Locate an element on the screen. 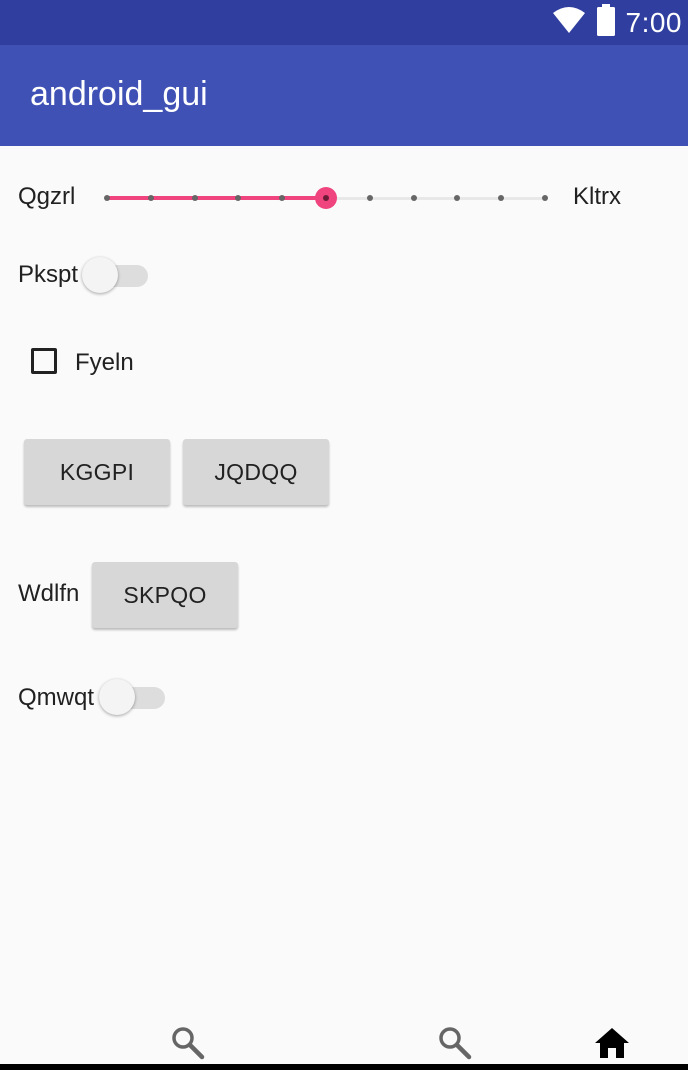 The image size is (688, 1070). bottom-navigation is located at coordinates (344, 1042).